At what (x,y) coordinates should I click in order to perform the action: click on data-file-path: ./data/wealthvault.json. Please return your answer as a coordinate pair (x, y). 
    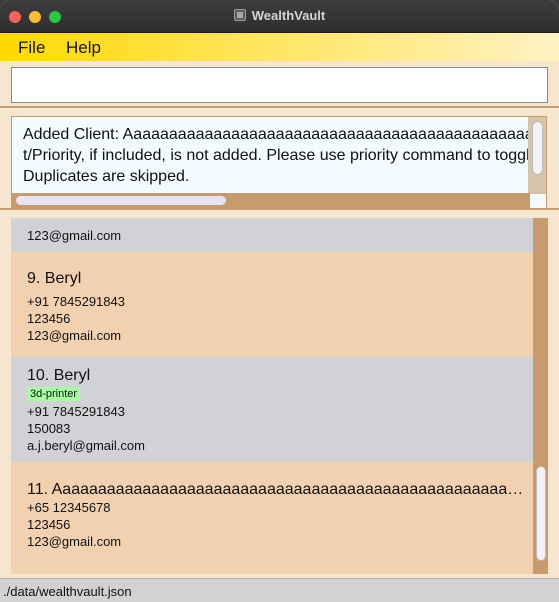
    Looking at the image, I should click on (67, 591).